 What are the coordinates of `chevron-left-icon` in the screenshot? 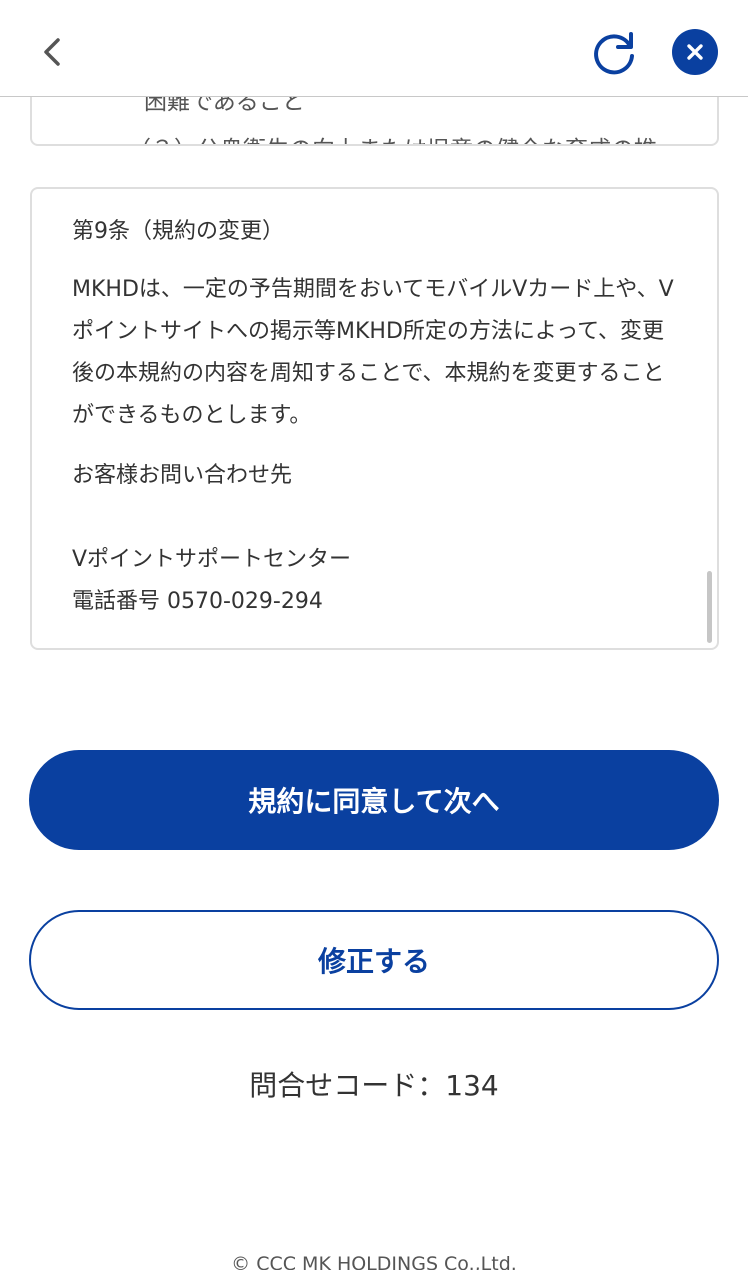 It's located at (52, 52).